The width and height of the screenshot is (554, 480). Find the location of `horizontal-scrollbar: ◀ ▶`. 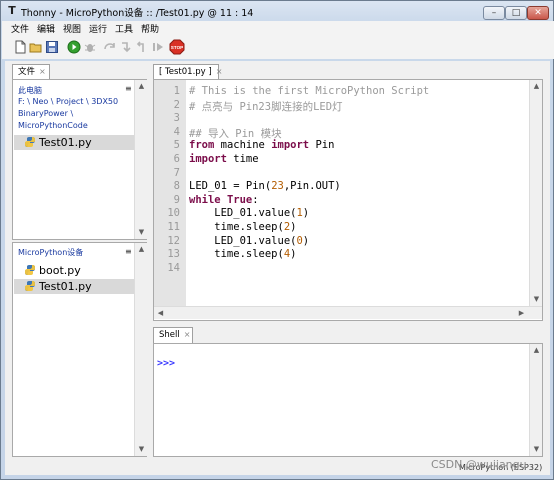

horizontal-scrollbar: ◀ ▶ is located at coordinates (348, 312).